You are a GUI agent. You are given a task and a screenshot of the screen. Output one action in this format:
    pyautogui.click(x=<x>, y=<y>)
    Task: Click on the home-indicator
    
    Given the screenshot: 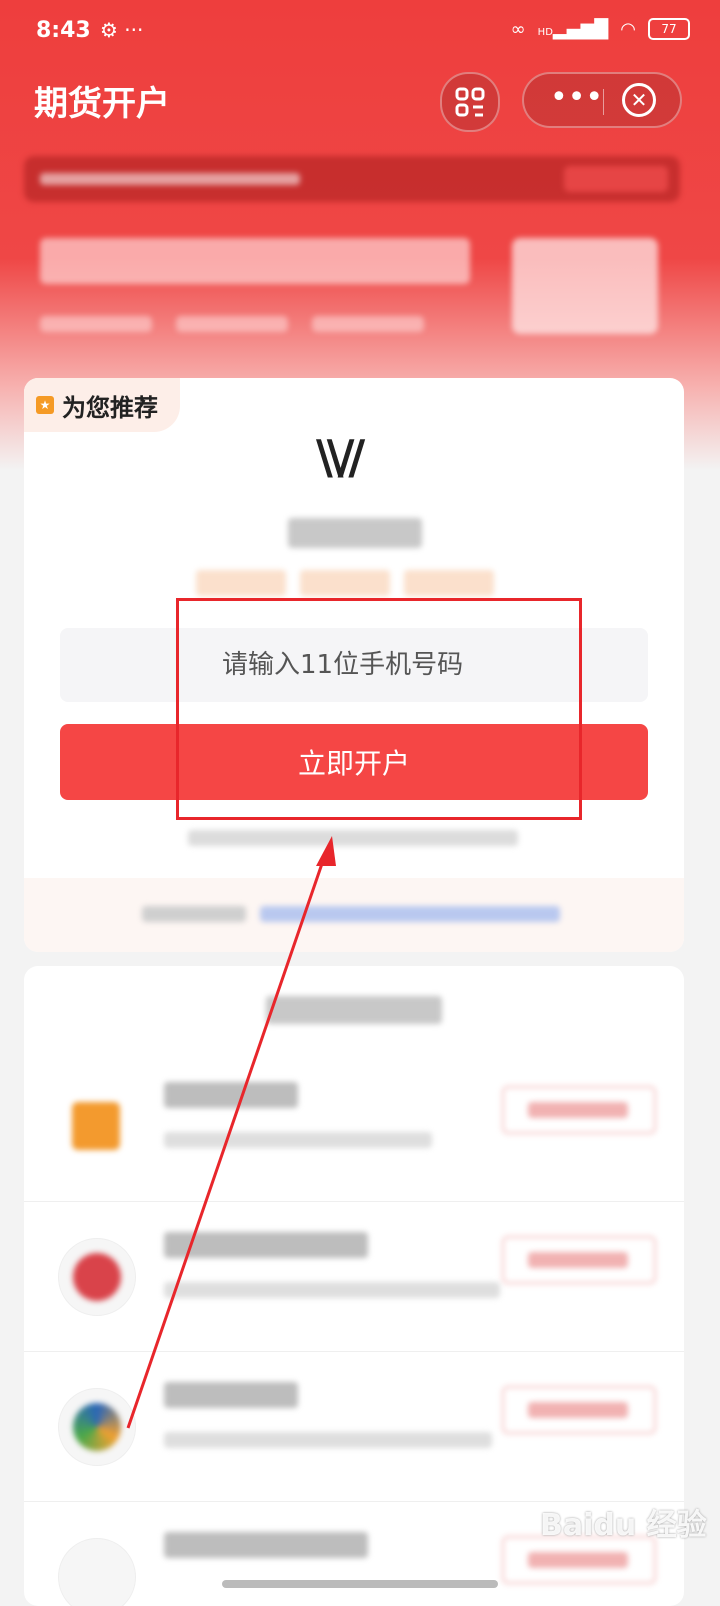 What is the action you would take?
    pyautogui.click(x=360, y=1584)
    